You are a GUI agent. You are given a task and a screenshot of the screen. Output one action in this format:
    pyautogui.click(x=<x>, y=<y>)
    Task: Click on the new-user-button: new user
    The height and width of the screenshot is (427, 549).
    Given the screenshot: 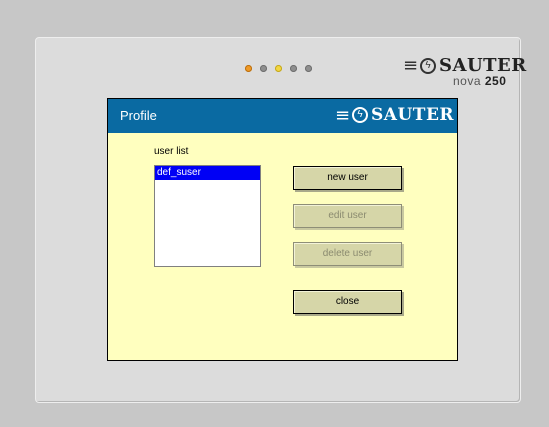 What is the action you would take?
    pyautogui.click(x=347, y=178)
    